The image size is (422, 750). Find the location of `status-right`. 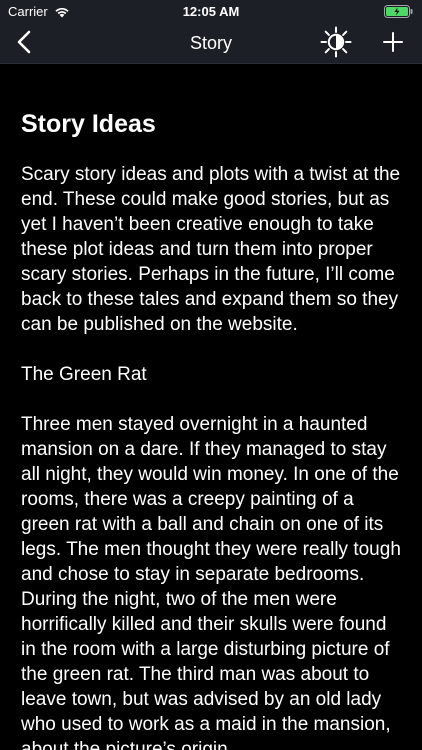

status-right is located at coordinates (399, 11).